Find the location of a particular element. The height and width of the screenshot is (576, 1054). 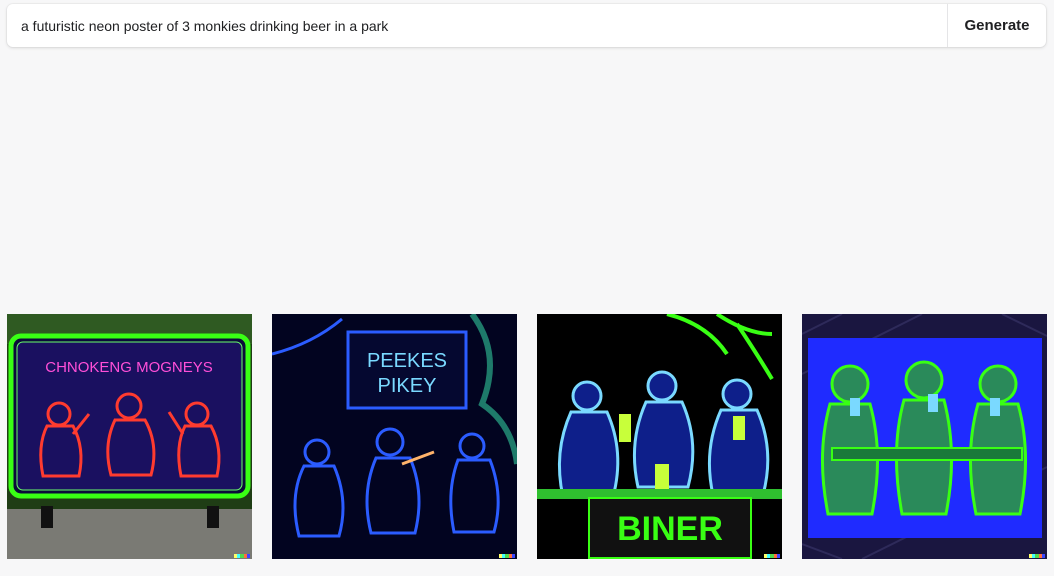

generate-button: Generate is located at coordinates (996, 25).